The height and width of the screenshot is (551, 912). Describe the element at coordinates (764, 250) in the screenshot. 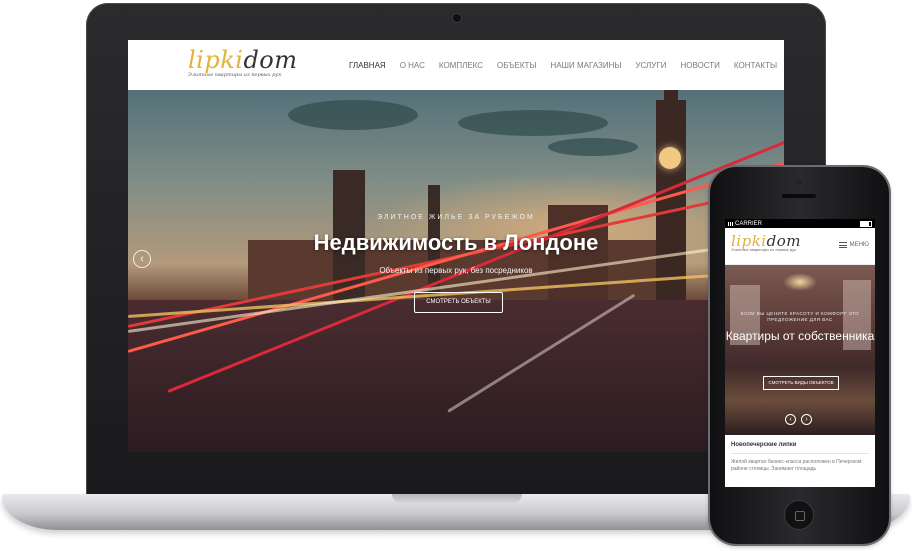

I see `mobile-logo-tagline: Элитные квартиры из первых рук` at that location.